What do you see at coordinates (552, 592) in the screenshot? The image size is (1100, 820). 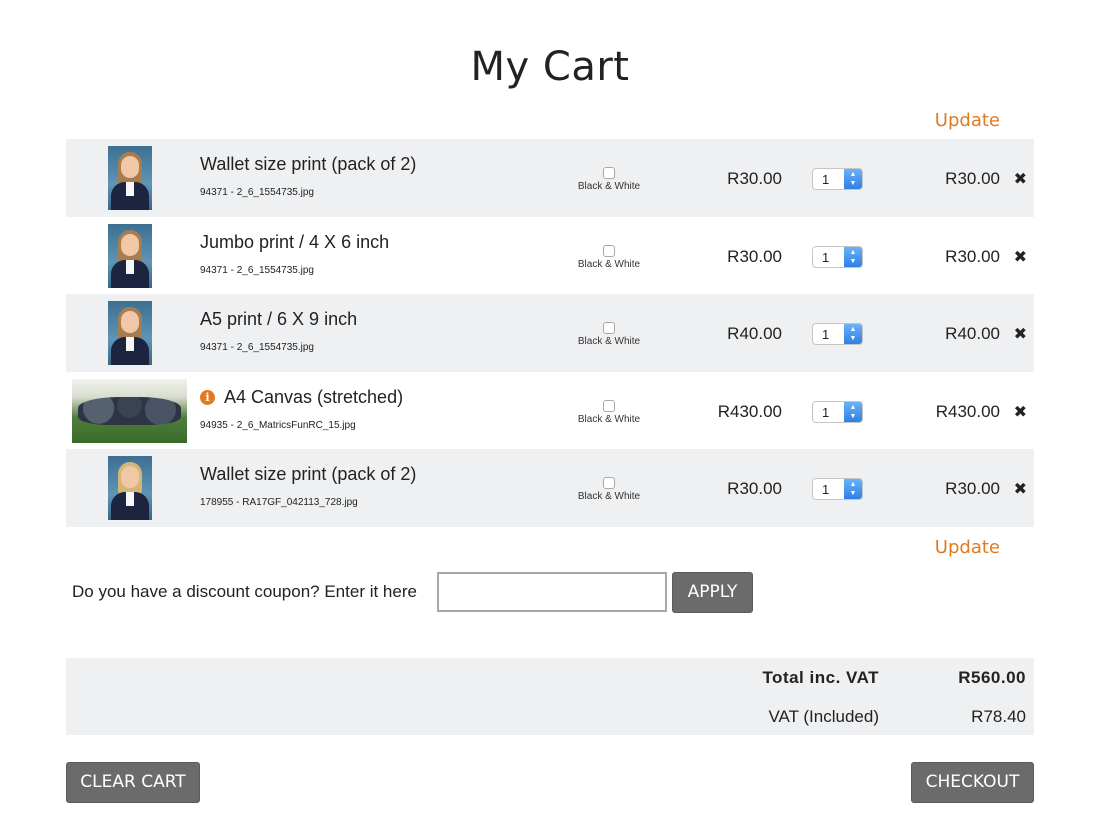 I see `coupon-input` at bounding box center [552, 592].